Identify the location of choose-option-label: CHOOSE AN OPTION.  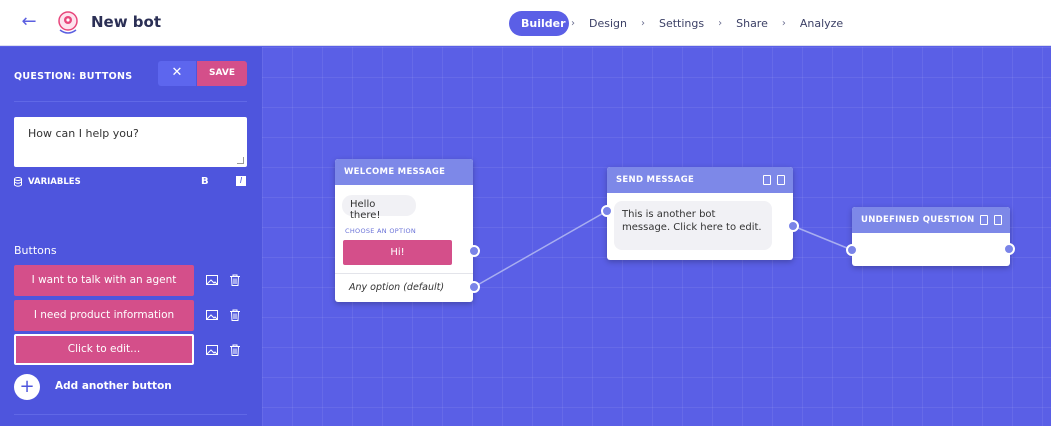
(381, 231).